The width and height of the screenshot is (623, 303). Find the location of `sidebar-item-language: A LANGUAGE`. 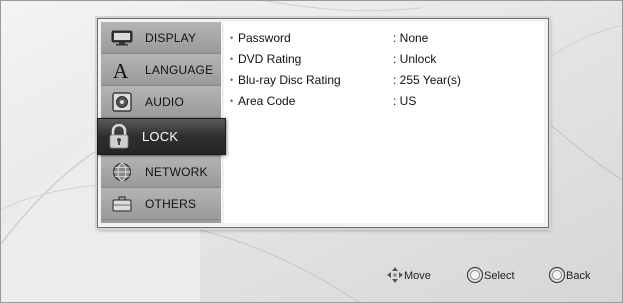

sidebar-item-language: A LANGUAGE is located at coordinates (161, 70).